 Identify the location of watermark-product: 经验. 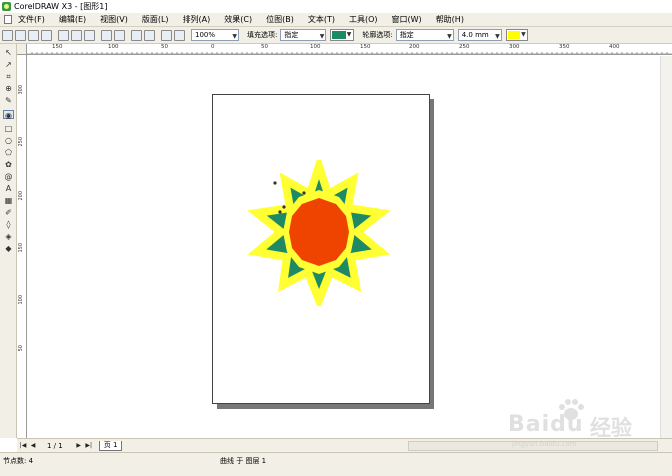
(611, 428).